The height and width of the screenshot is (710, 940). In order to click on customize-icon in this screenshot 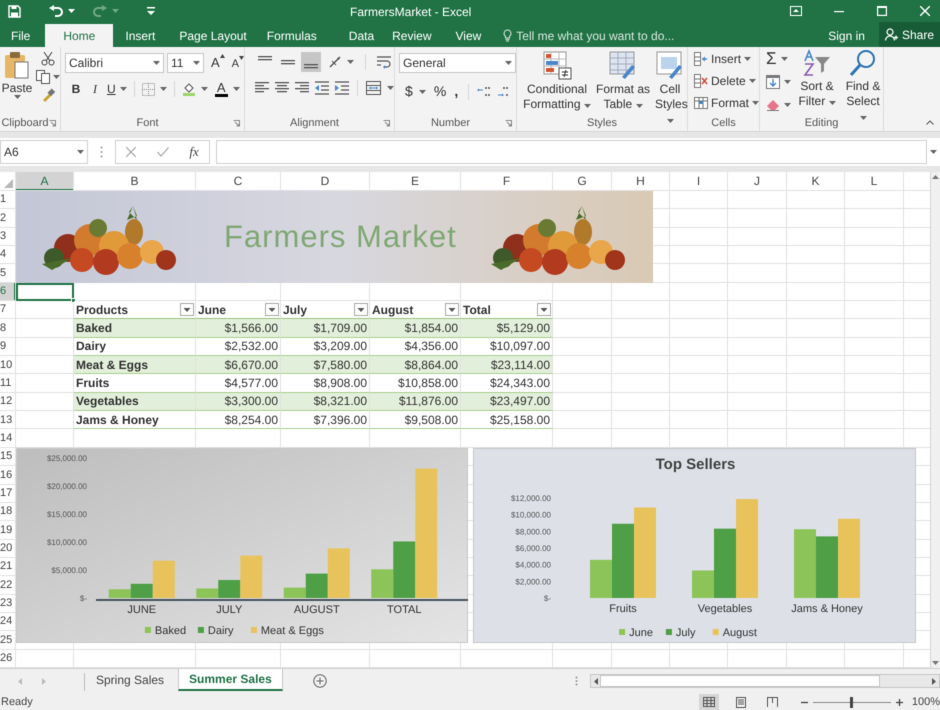, I will do `click(151, 11)`.